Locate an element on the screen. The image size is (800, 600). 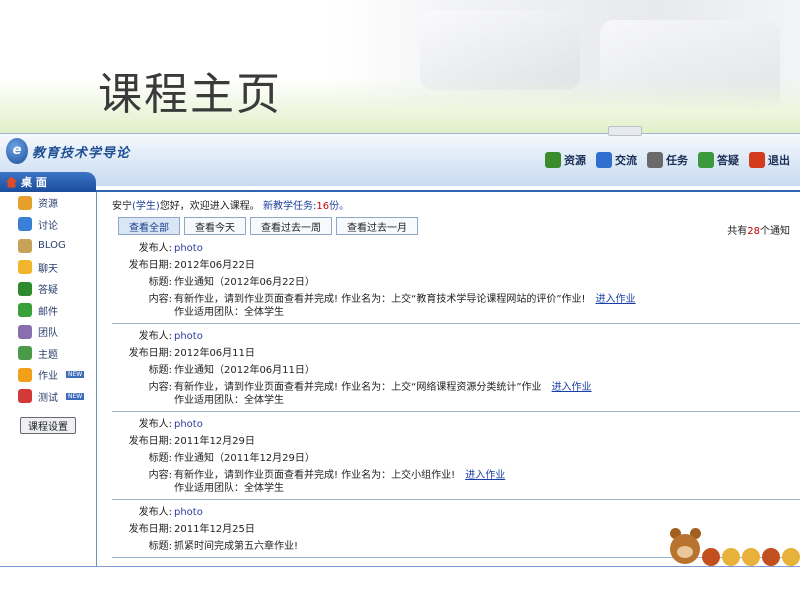
topnav-qa: 答疑 is located at coordinates (718, 160).